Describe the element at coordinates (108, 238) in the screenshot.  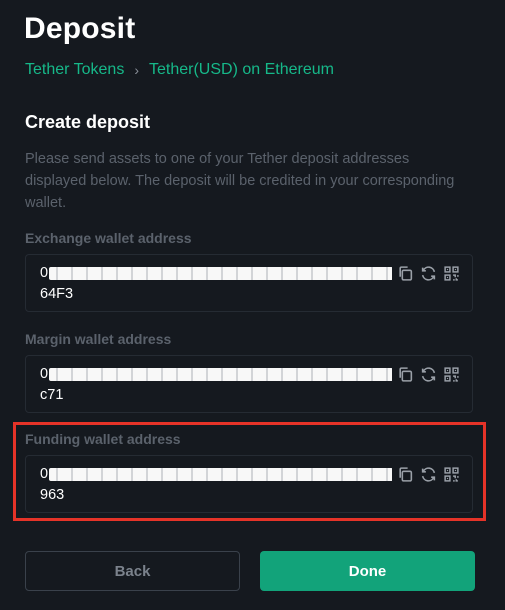
I see `exchange-wallet-label: Exchange wallet address` at that location.